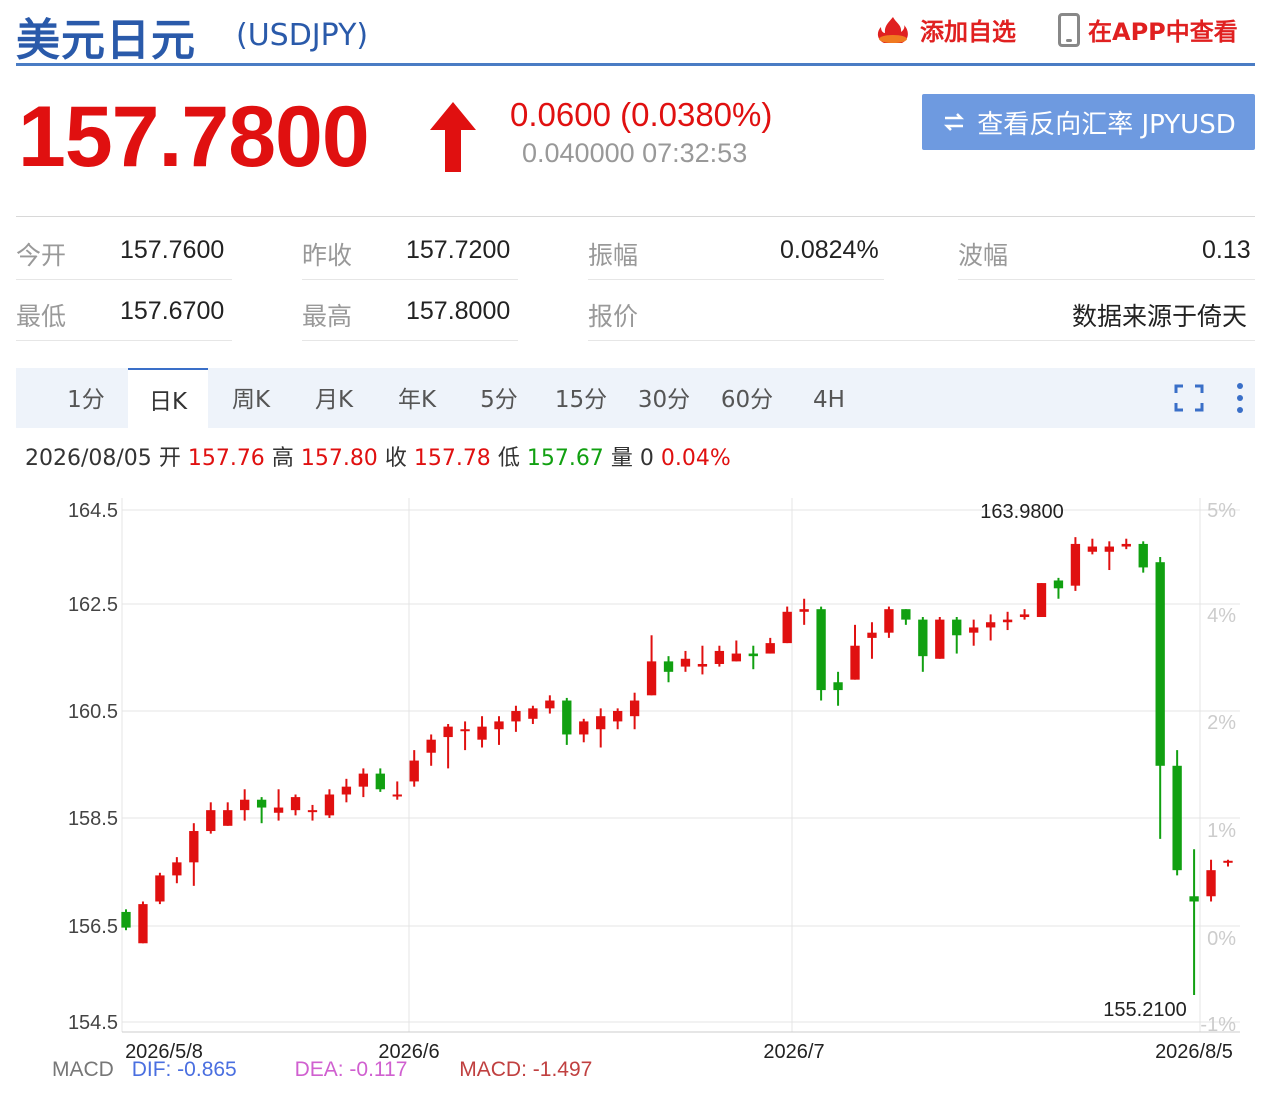 The height and width of the screenshot is (1107, 1265). I want to click on tab-4h: 4H, so click(829, 398).